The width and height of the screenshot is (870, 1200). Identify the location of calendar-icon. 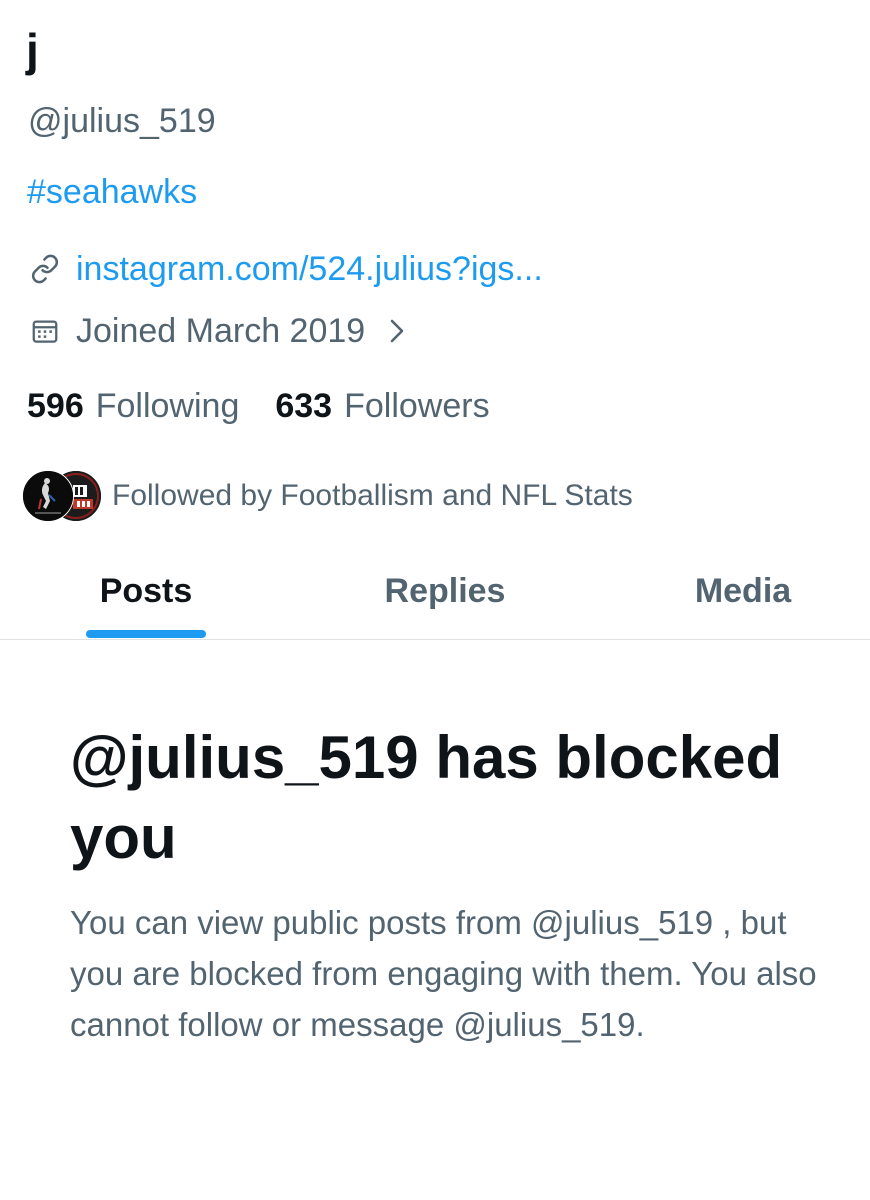
(45, 331).